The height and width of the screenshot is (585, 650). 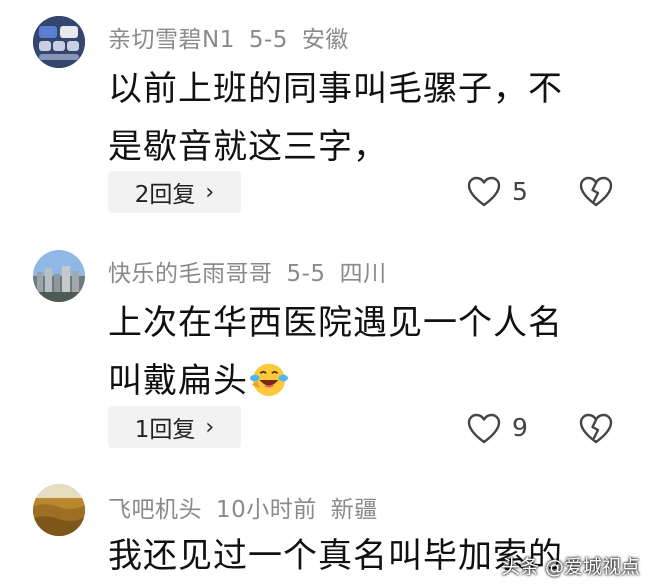 What do you see at coordinates (335, 323) in the screenshot?
I see `comment-text-line: 上次在华西医院遇见一个人名` at bounding box center [335, 323].